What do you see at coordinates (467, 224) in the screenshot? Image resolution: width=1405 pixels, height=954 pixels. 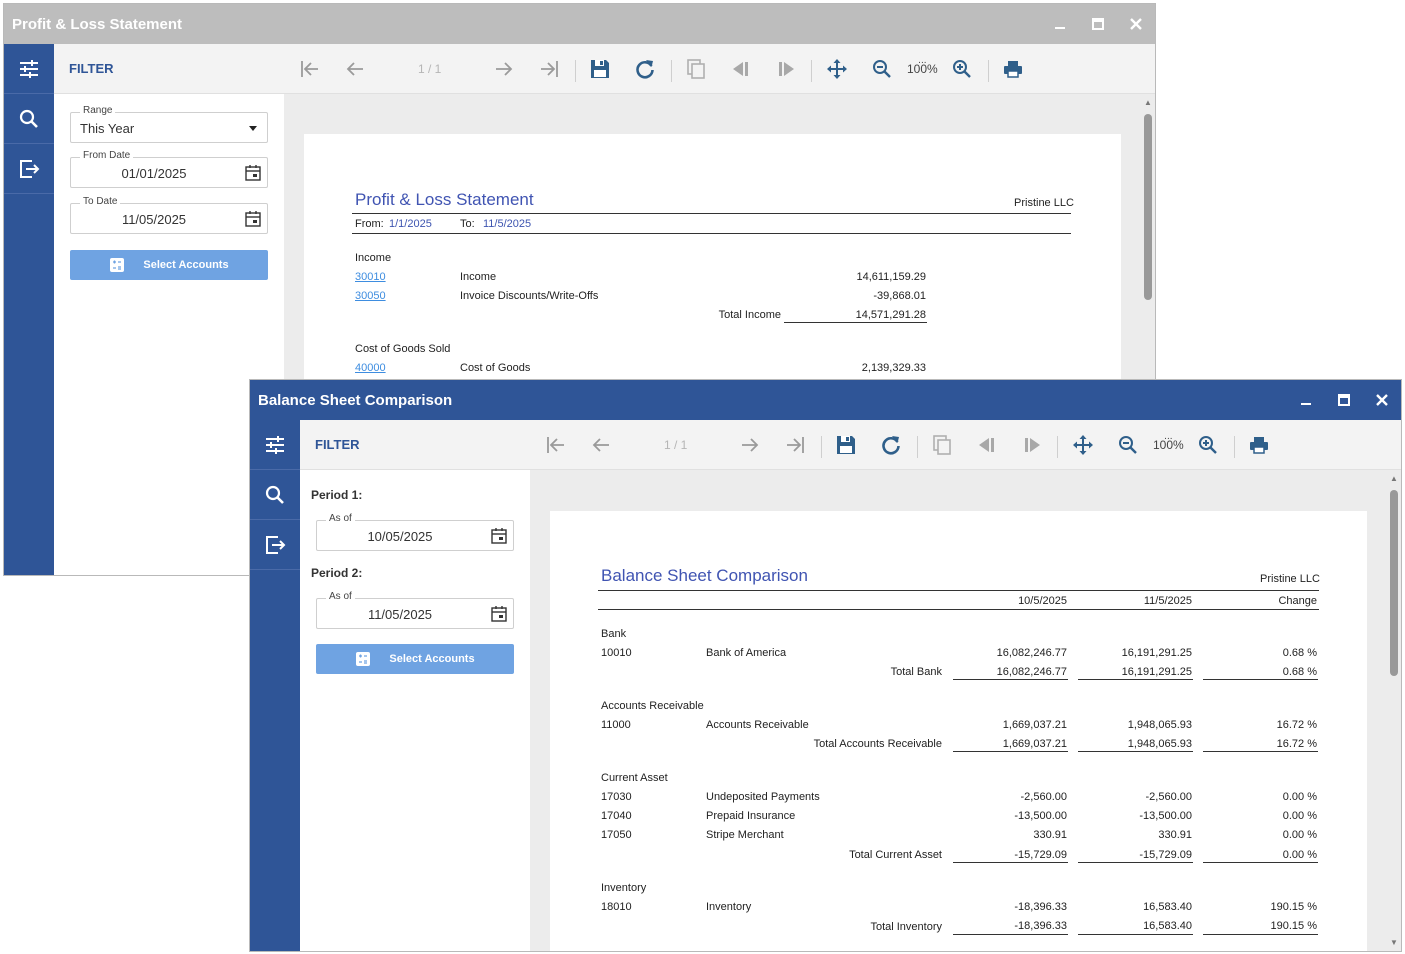 I see `to-label: To:` at bounding box center [467, 224].